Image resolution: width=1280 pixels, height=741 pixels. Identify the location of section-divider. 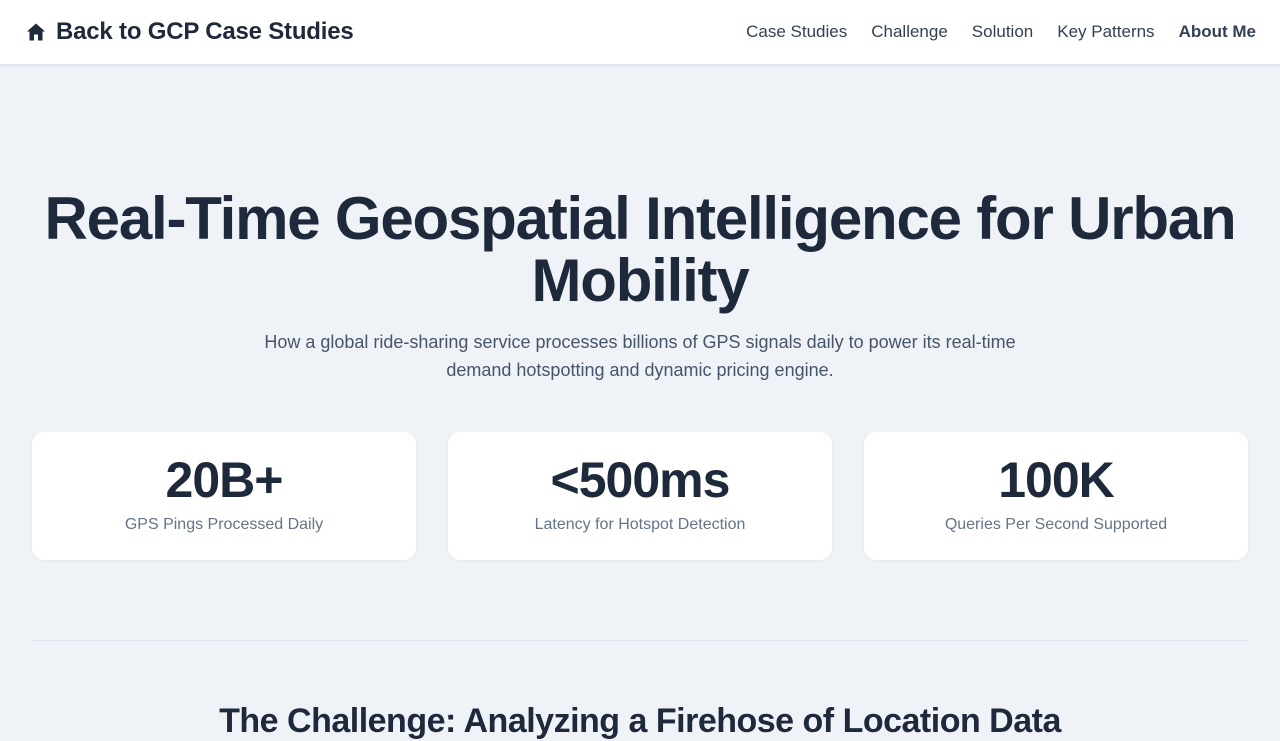
(640, 640).